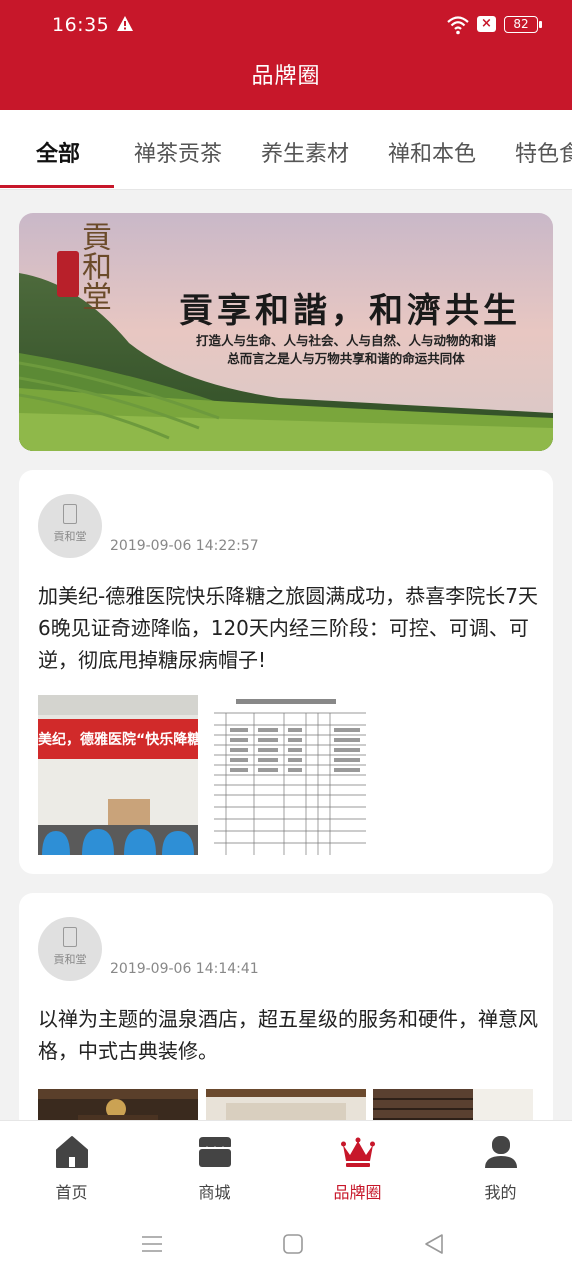  I want to click on nav-brand-circle-label: 品牌圈, so click(357, 1192).